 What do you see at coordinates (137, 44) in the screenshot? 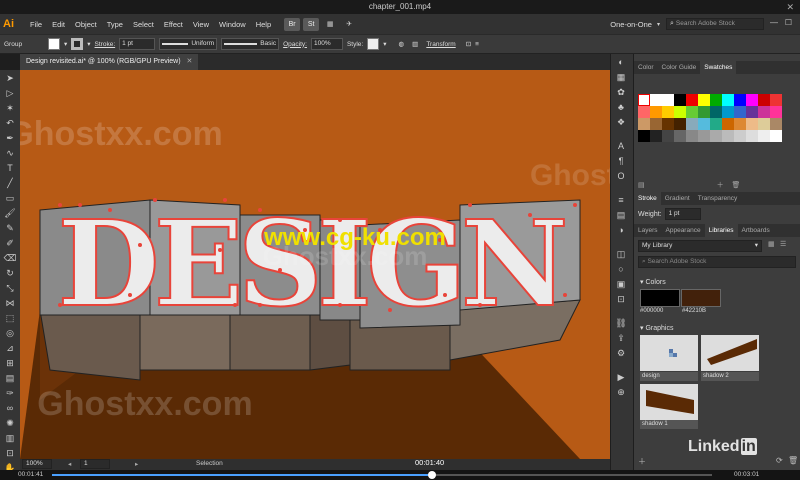
I see `stroke-weight-field: 1 pt` at bounding box center [137, 44].